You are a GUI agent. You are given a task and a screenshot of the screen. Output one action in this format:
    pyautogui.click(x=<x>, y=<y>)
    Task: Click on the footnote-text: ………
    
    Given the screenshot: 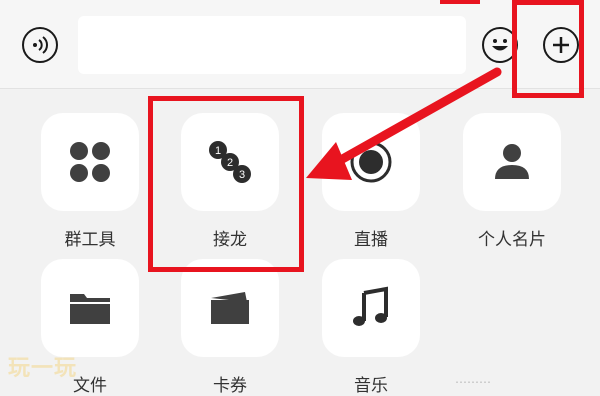 What is the action you would take?
    pyautogui.click(x=473, y=379)
    